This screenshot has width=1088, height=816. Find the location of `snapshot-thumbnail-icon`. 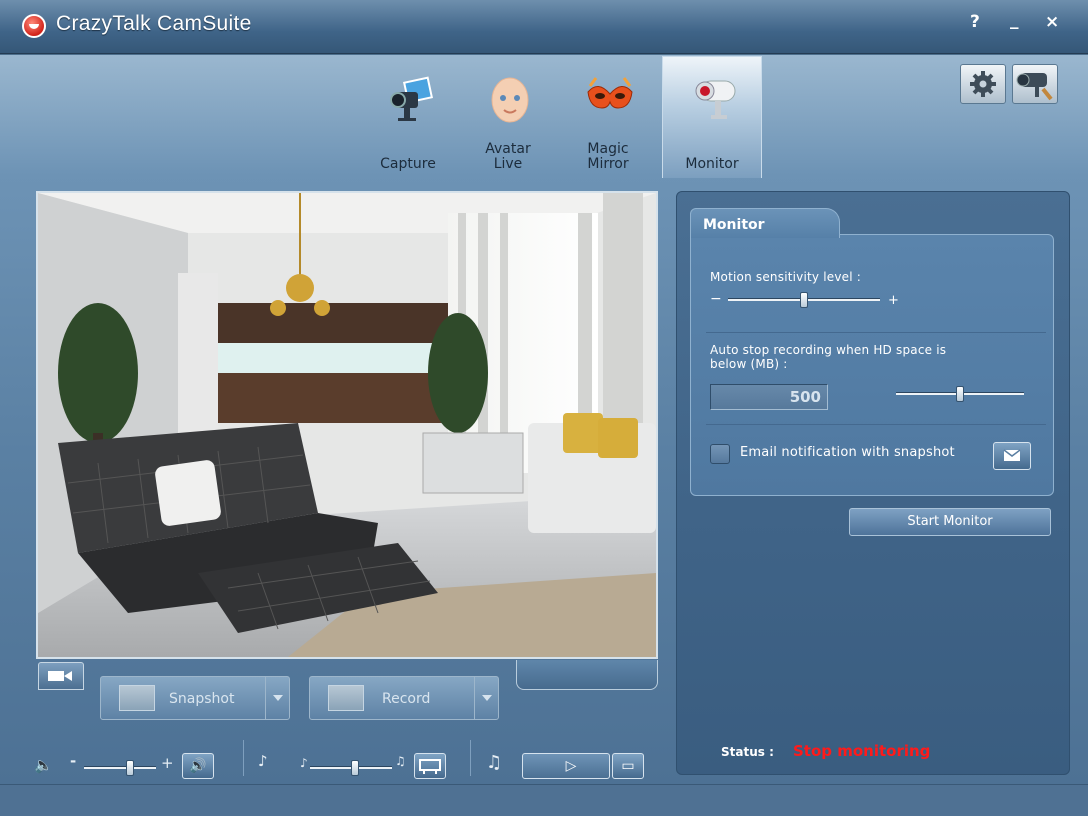

snapshot-thumbnail-icon is located at coordinates (137, 698).